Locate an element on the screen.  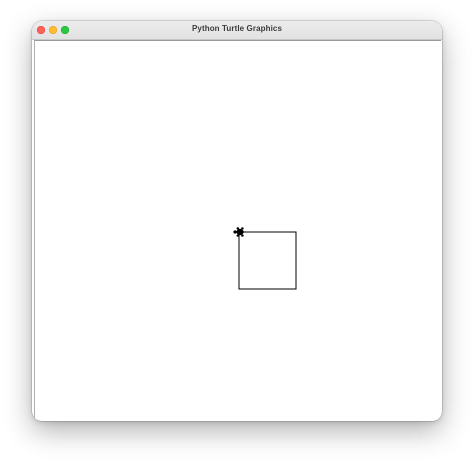
title-bar: Python Turtle Graphics is located at coordinates (237, 30).